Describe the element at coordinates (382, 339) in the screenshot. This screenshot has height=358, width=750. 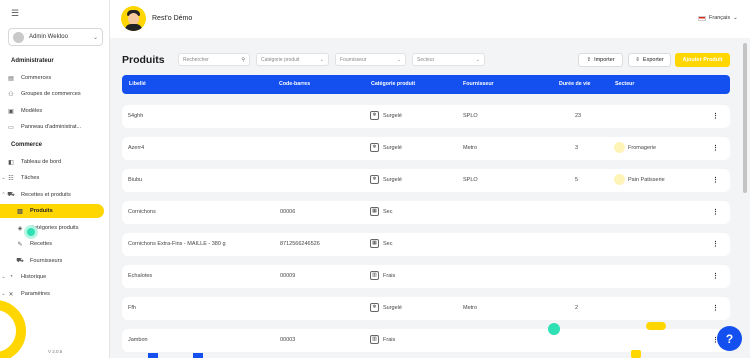
I see `category-cell: ▥ Frais` at that location.